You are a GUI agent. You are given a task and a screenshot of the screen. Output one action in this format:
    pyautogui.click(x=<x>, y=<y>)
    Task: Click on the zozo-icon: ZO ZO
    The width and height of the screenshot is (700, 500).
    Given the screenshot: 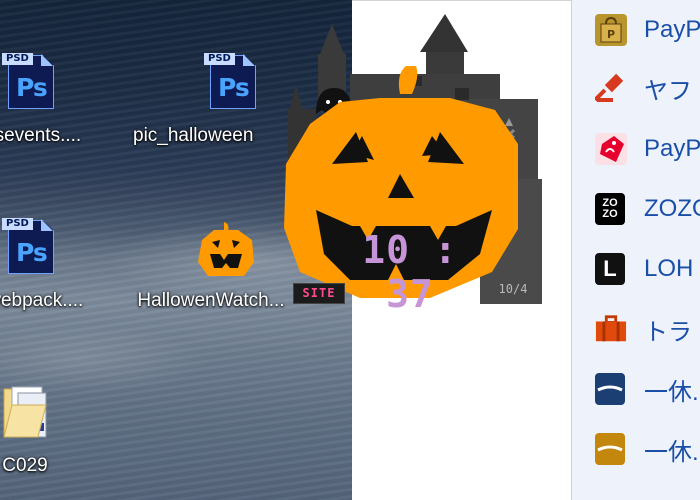 What is the action you would take?
    pyautogui.click(x=610, y=209)
    